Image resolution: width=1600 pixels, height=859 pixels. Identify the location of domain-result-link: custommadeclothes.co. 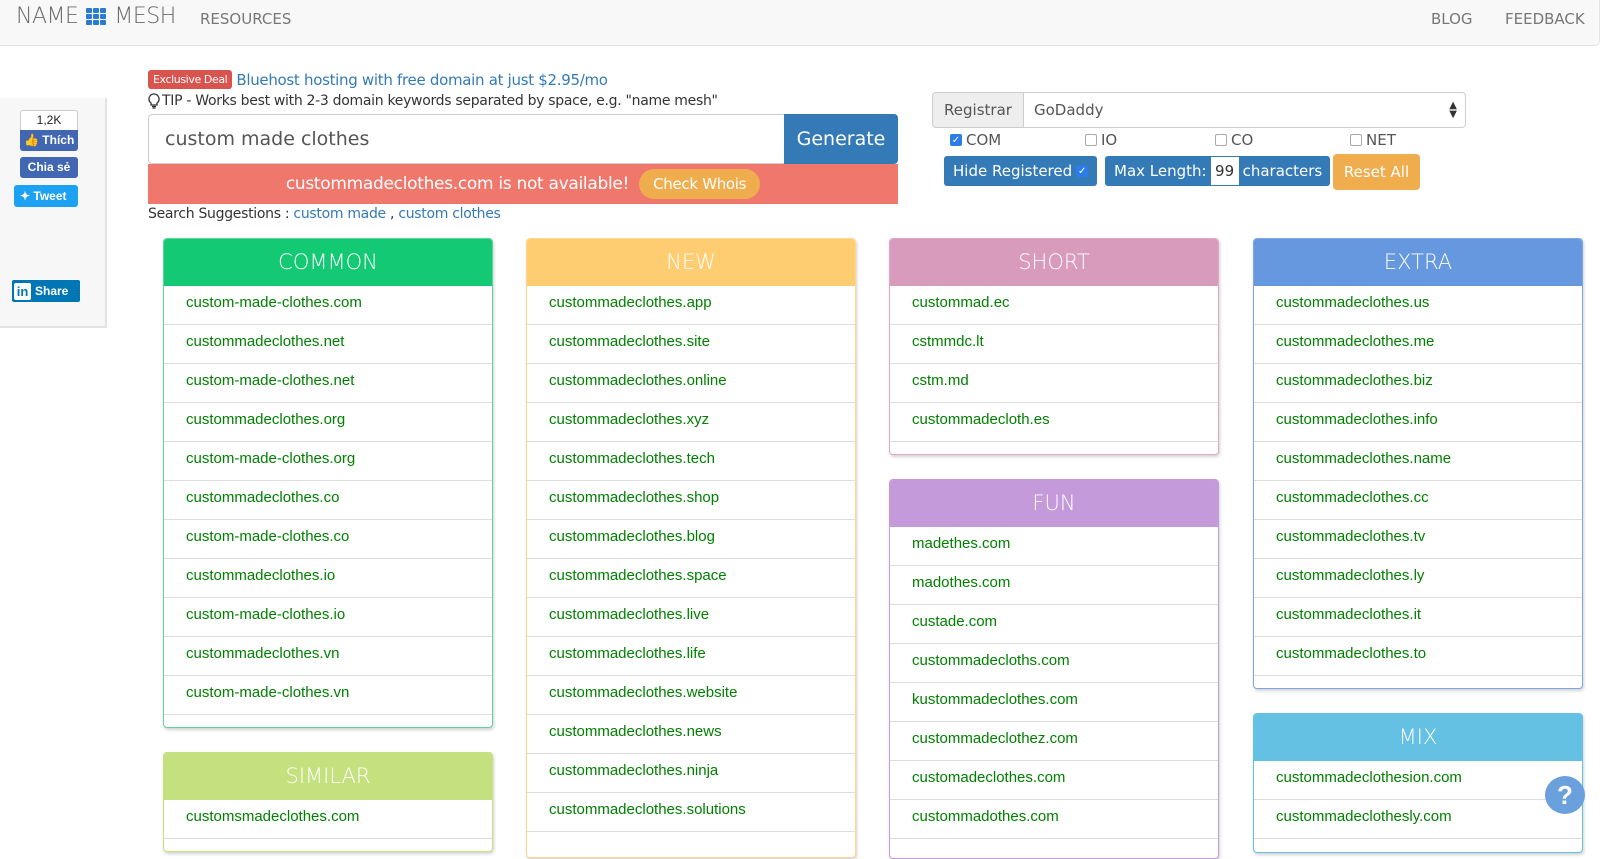
(328, 500).